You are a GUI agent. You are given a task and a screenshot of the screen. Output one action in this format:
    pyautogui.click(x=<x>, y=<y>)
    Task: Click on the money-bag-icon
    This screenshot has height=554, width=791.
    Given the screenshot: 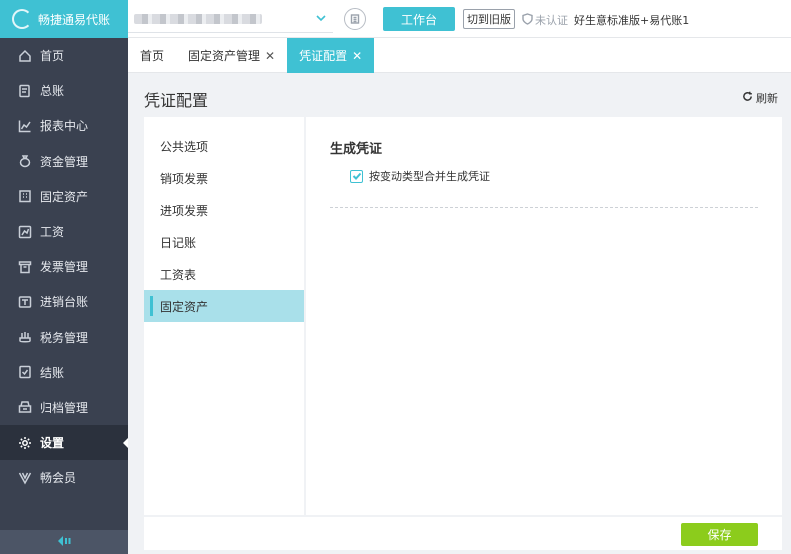 What is the action you would take?
    pyautogui.click(x=25, y=161)
    